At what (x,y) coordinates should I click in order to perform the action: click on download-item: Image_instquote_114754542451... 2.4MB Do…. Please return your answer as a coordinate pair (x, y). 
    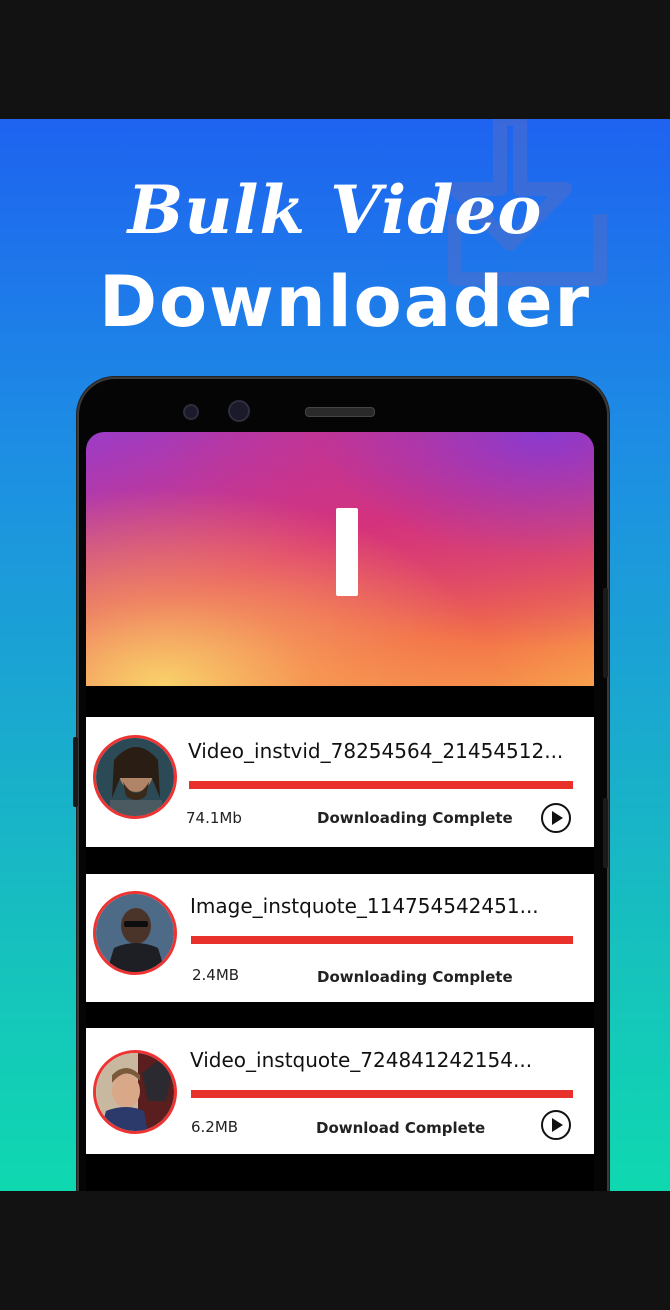
    Looking at the image, I should click on (340, 938).